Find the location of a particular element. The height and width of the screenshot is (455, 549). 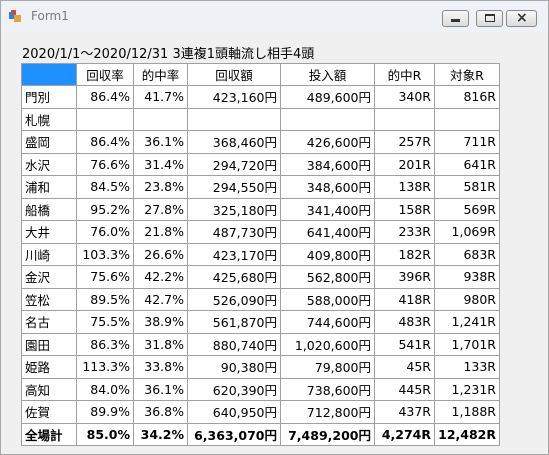

table-row: 盛岡 86.4% 36.1% 368,460円 426,600円 257R 711R is located at coordinates (260, 142).